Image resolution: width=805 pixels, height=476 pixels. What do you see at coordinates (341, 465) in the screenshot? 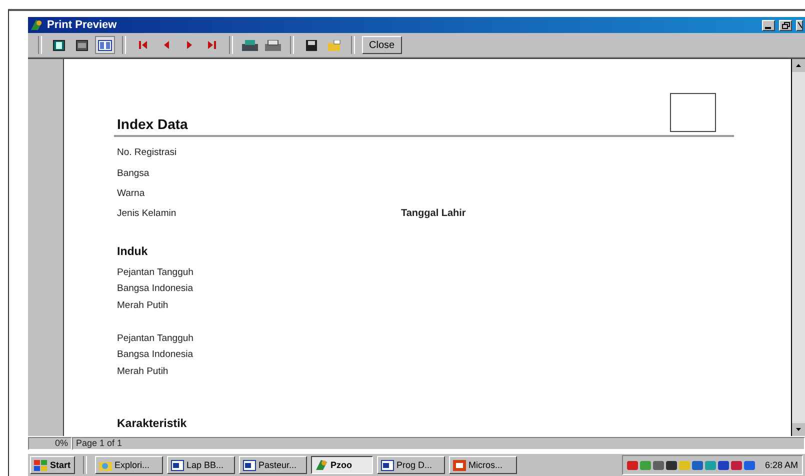
I see `taskbar-button: Pzoo` at bounding box center [341, 465].